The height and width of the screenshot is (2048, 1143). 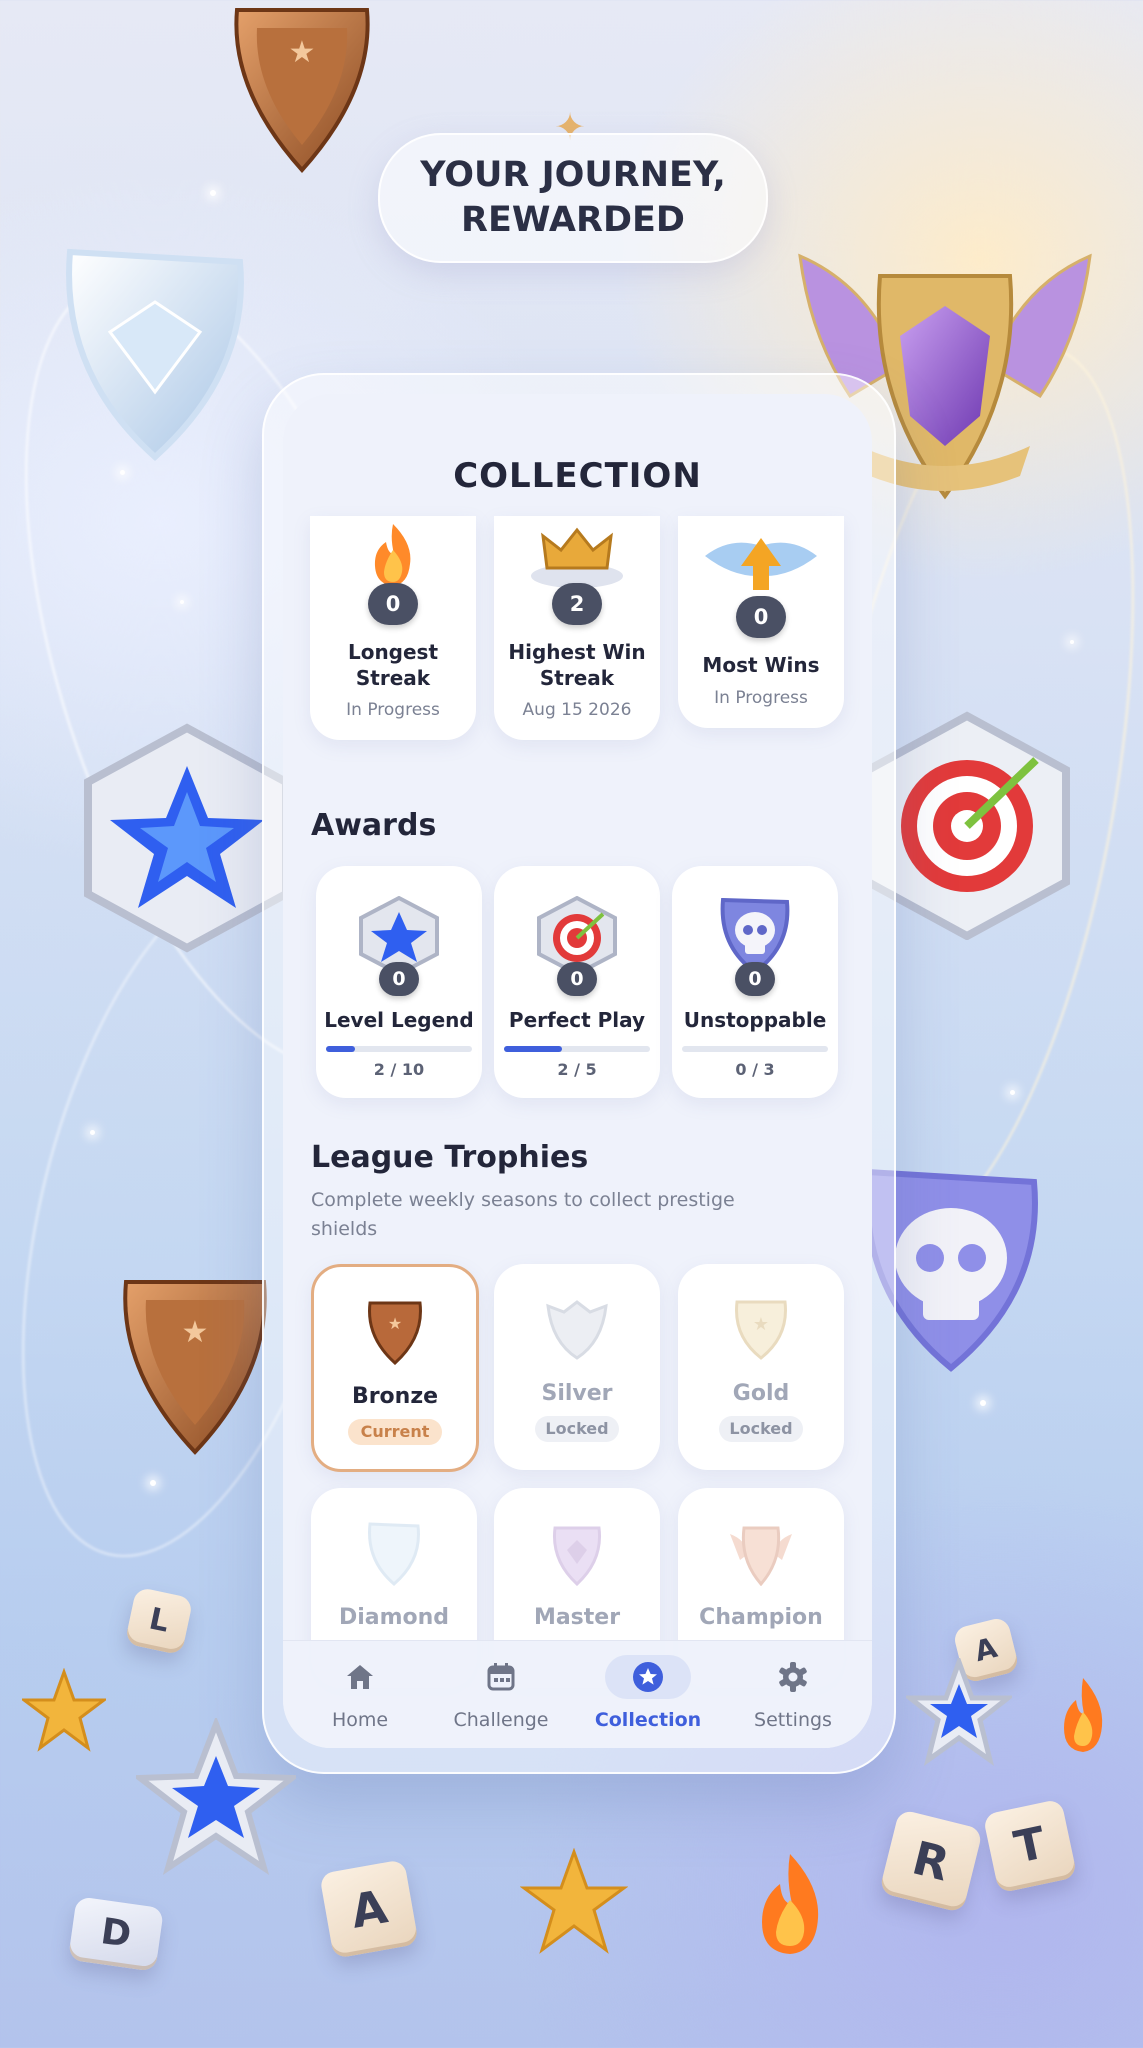 I want to click on trophy-name: Silver, so click(x=577, y=1393).